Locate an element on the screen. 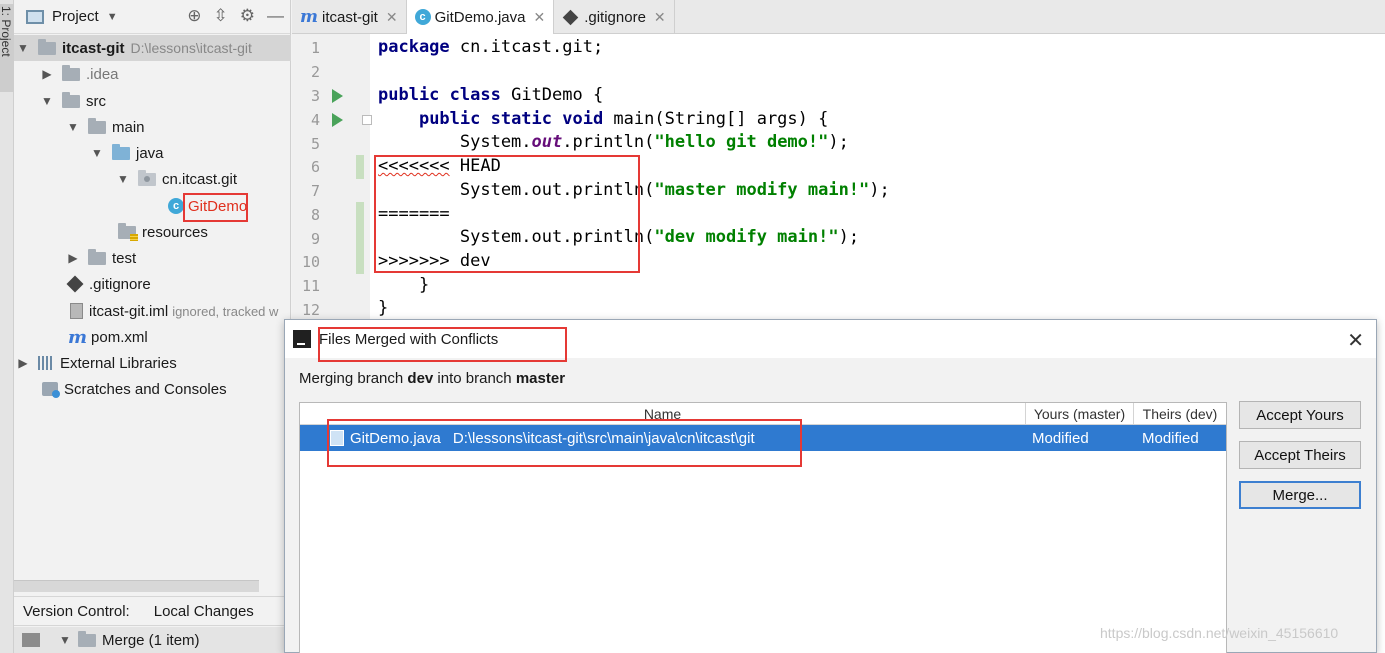  tab-label: GitDemo.java is located at coordinates (480, 17).